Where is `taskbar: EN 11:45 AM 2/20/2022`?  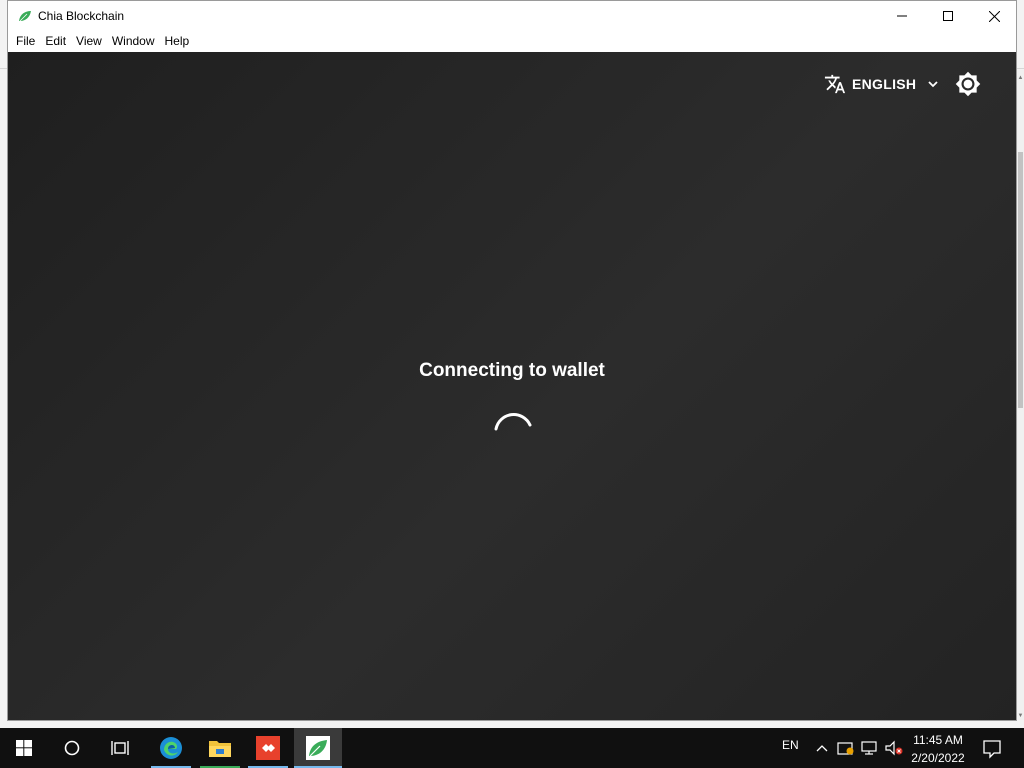 taskbar: EN 11:45 AM 2/20/2022 is located at coordinates (512, 748).